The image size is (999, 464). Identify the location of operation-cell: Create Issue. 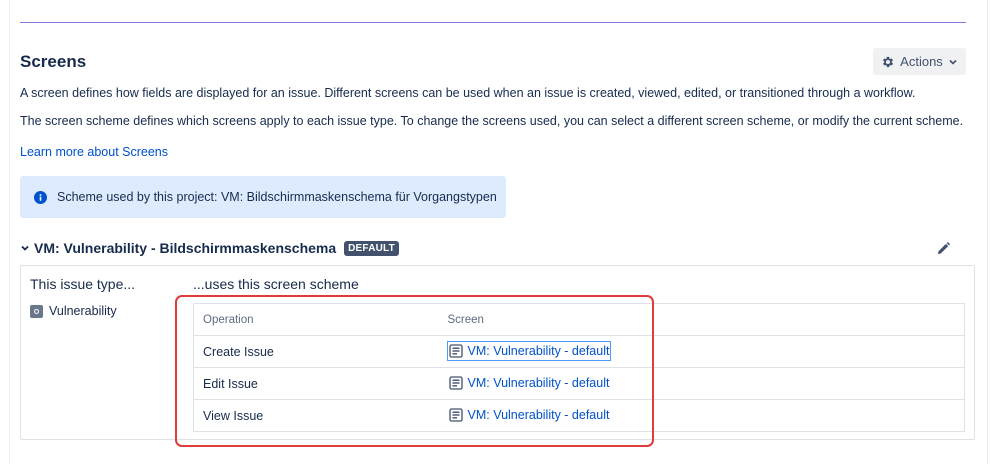
(316, 351).